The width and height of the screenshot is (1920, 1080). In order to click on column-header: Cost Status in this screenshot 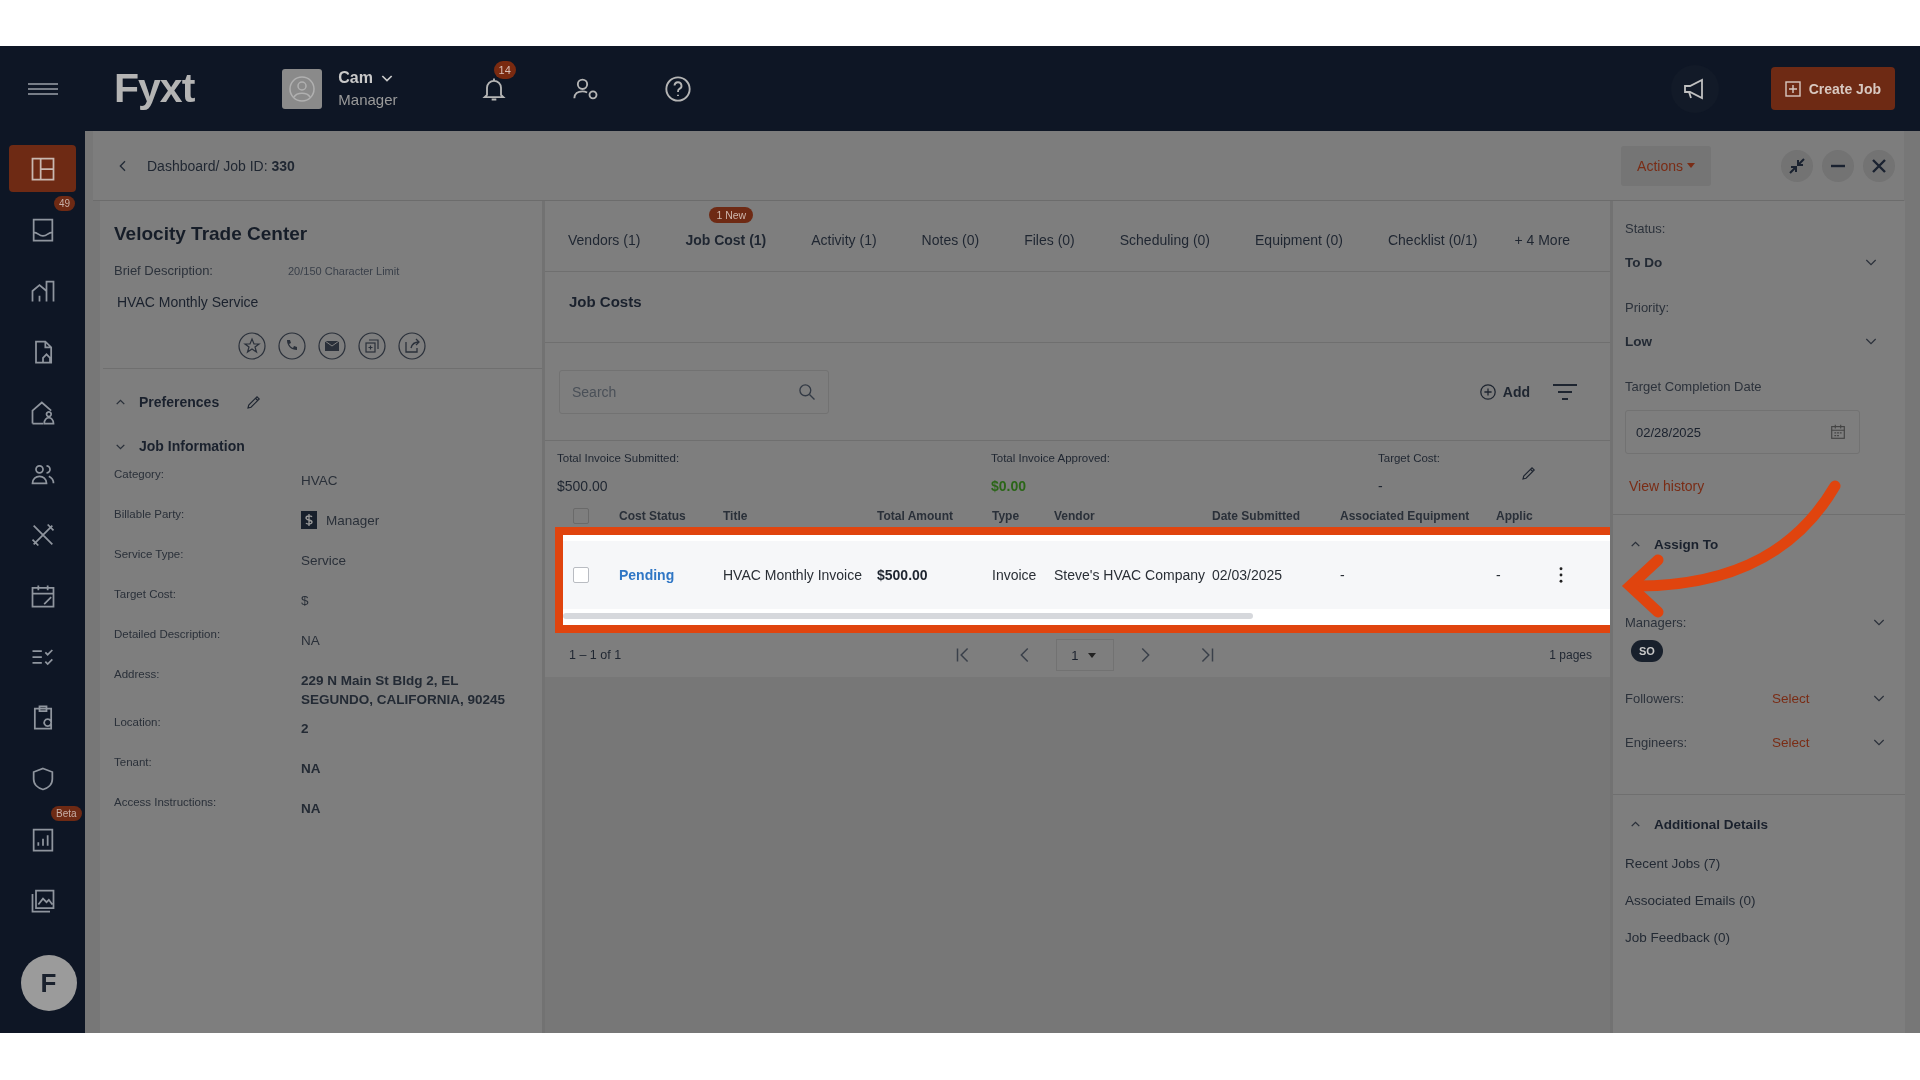, I will do `click(671, 516)`.